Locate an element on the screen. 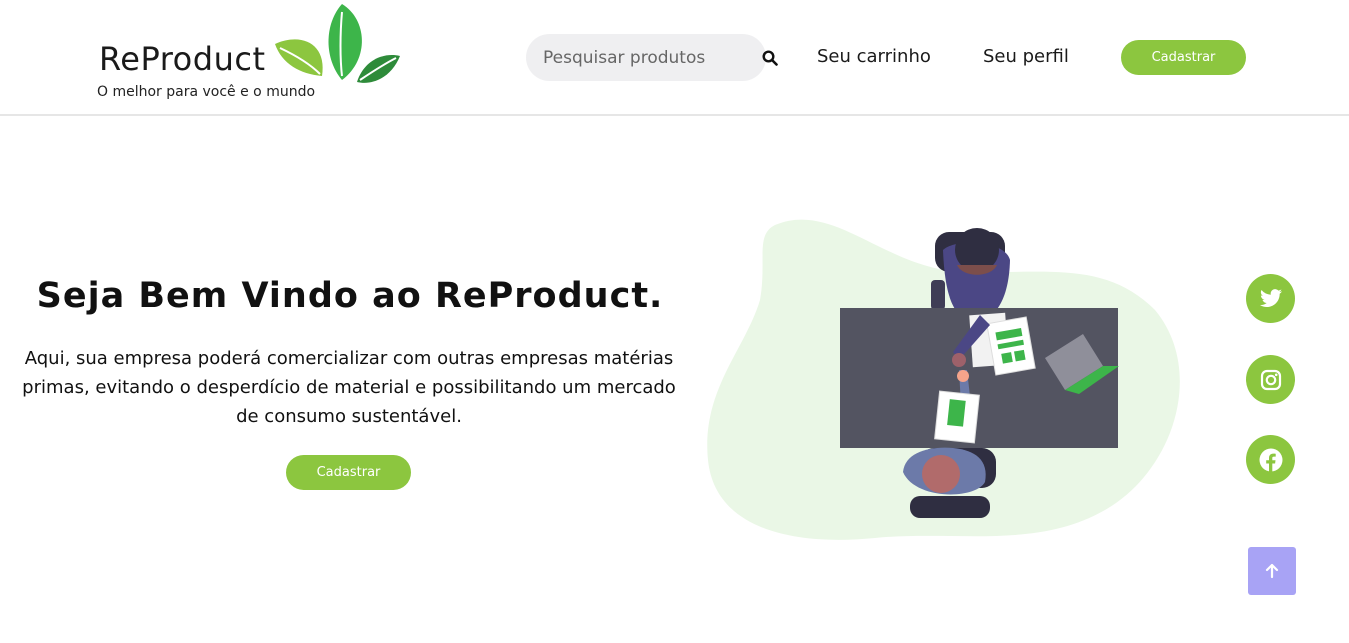 Image resolution: width=1349 pixels, height=643 pixels. brand-tagline: O melhor para você e o mundo is located at coordinates (206, 92).